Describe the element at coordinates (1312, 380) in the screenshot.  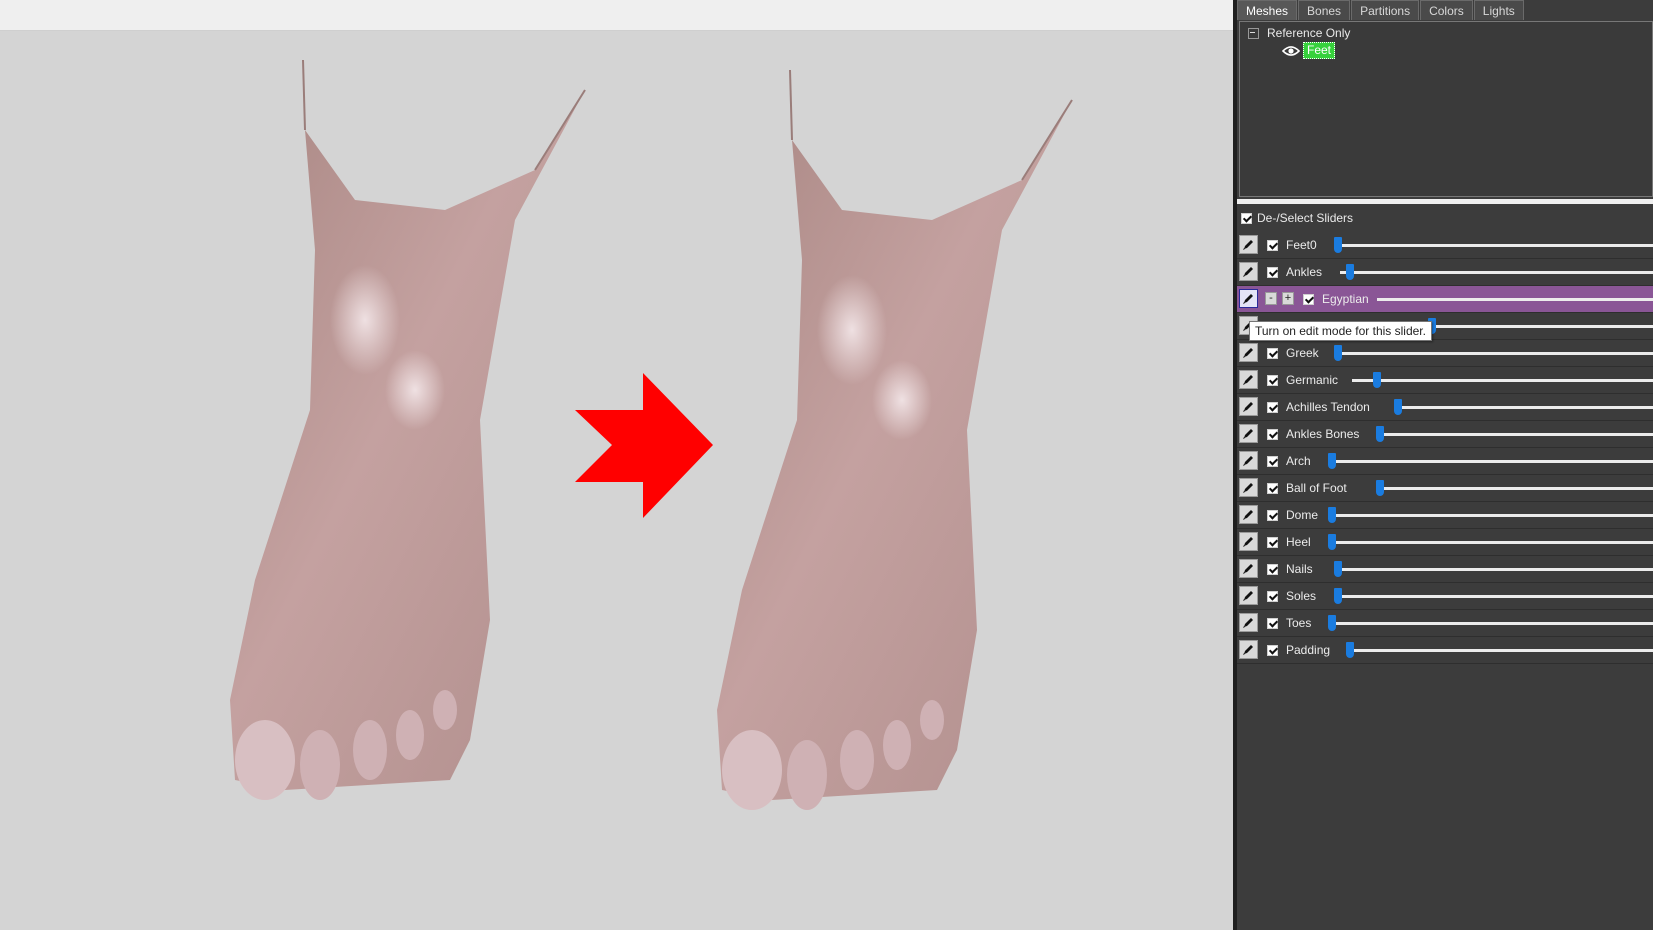
I see `slider-label: Germanic` at that location.